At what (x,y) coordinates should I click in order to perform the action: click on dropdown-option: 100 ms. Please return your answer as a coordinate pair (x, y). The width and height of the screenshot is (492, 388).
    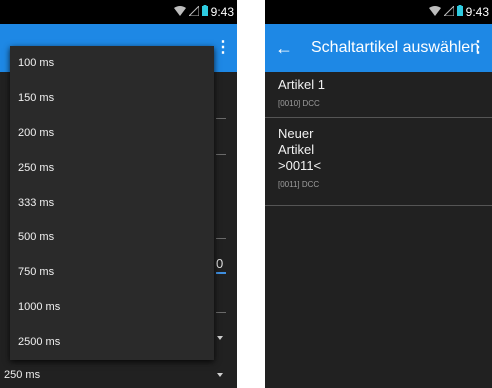
    Looking at the image, I should click on (112, 63).